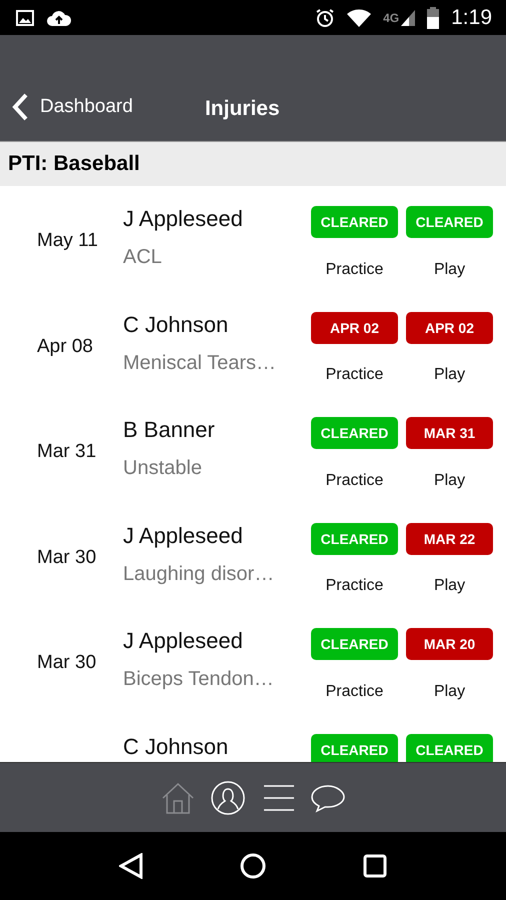  Describe the element at coordinates (143, 257) in the screenshot. I see `injury-type: ACL` at that location.